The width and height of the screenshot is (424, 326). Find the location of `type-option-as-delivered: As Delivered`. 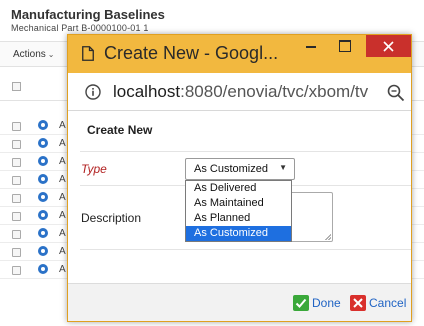

type-option-as-delivered: As Delivered is located at coordinates (238, 188).